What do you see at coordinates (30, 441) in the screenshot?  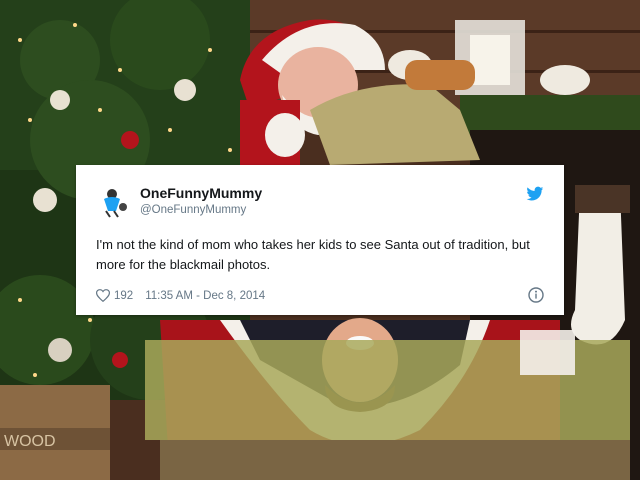 I see `background-sign: WOOD` at bounding box center [30, 441].